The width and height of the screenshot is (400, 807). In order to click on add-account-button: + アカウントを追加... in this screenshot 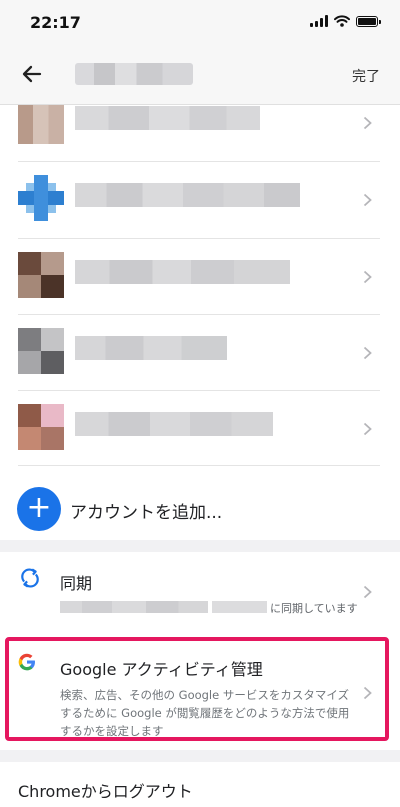, I will do `click(200, 507)`.